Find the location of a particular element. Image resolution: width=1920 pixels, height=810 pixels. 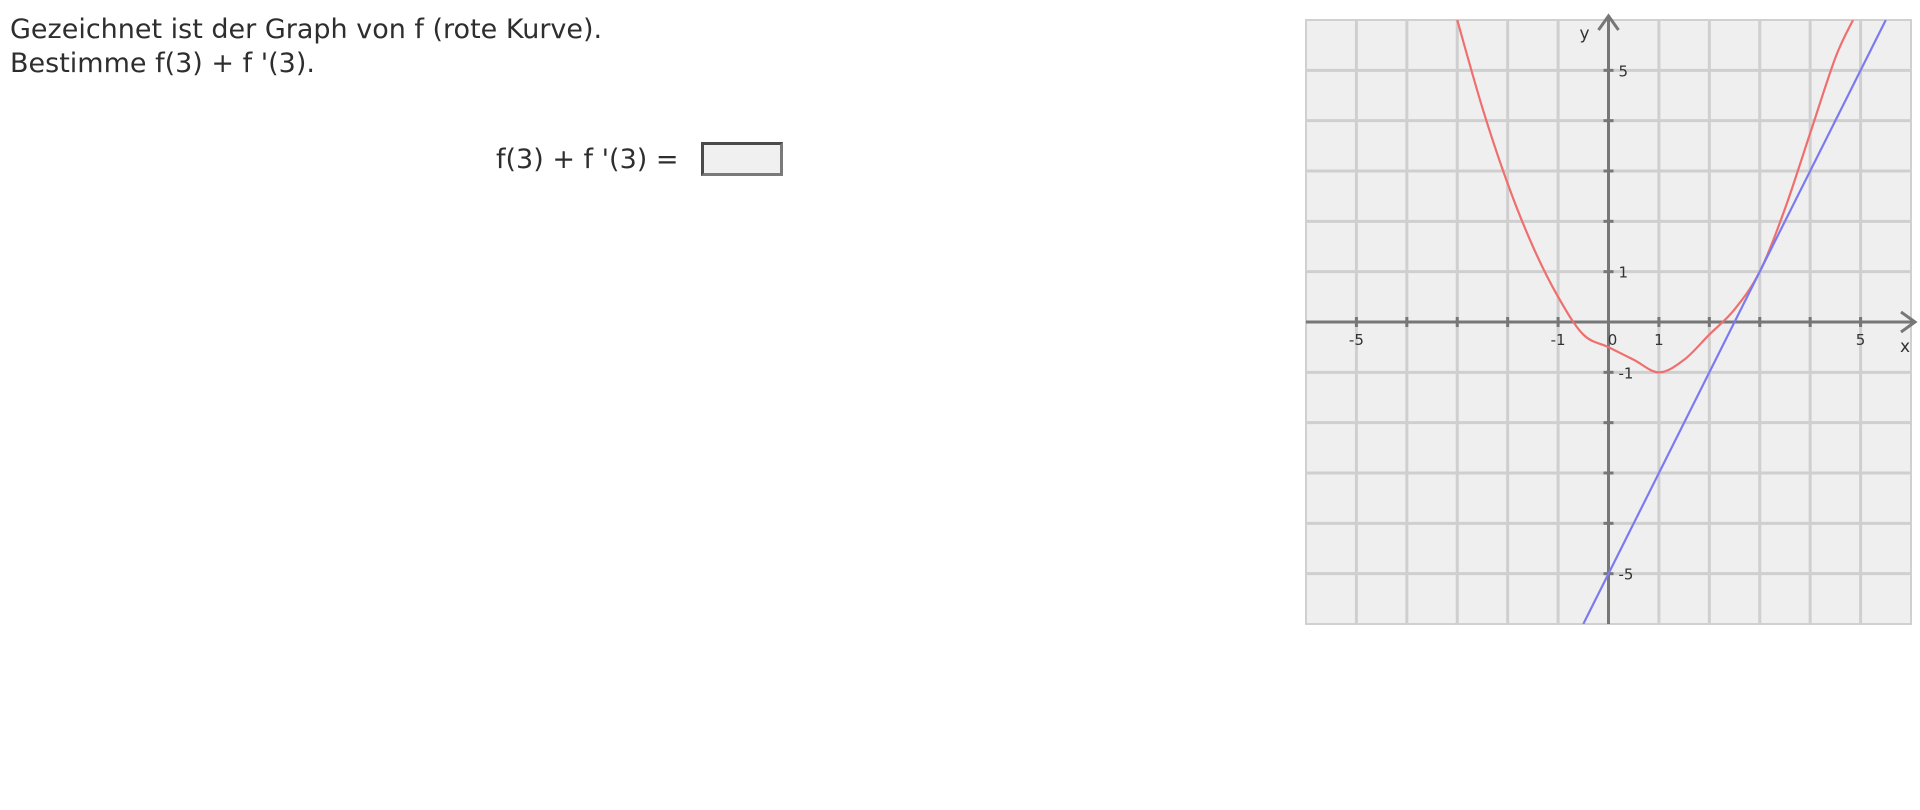

x-tick-label: 1 is located at coordinates (1659, 340).